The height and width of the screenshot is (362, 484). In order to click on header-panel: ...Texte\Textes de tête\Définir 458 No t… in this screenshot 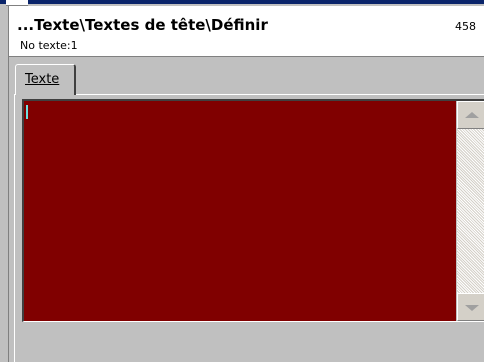, I will do `click(246, 31)`.